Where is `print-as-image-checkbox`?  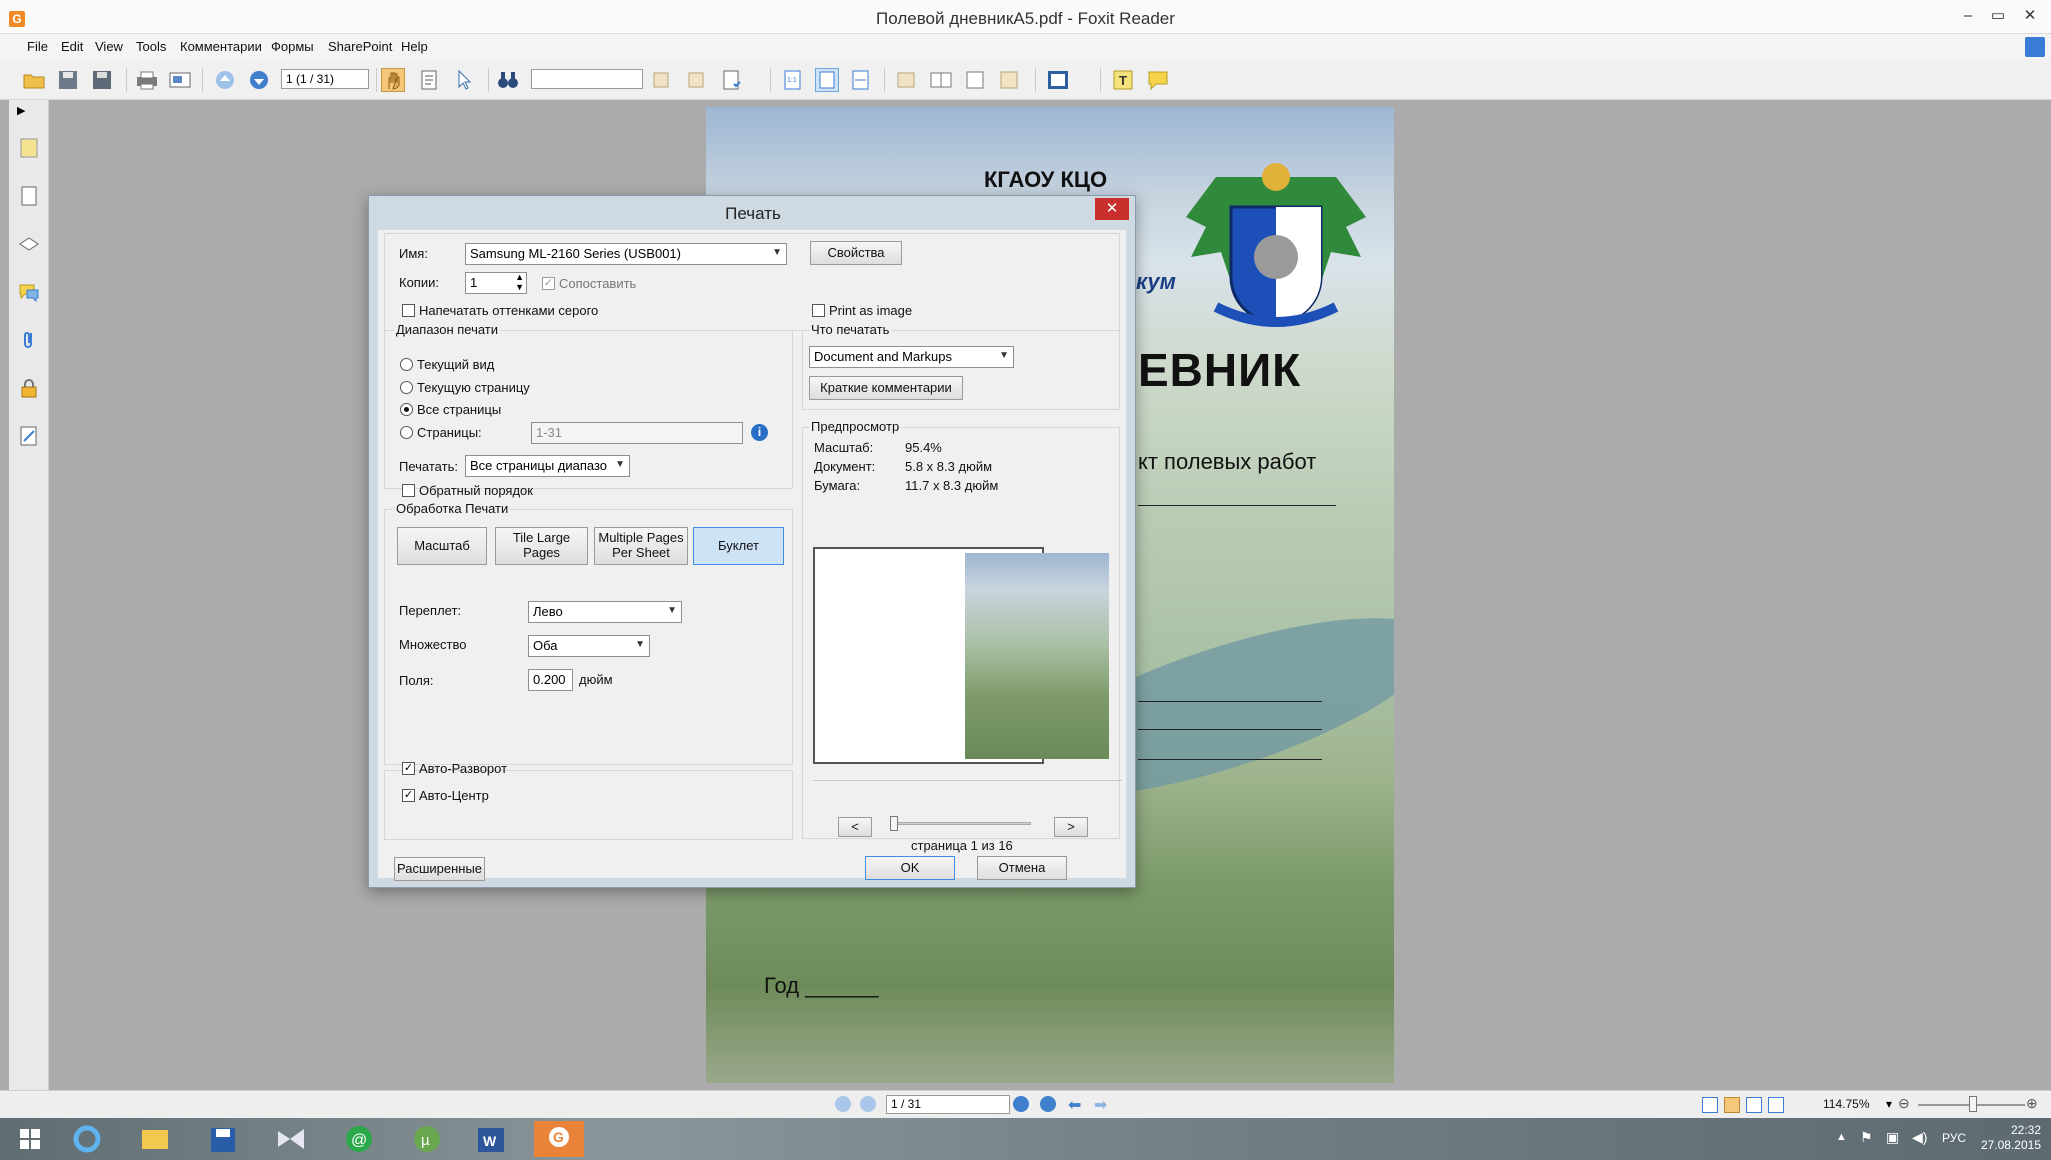 print-as-image-checkbox is located at coordinates (818, 310).